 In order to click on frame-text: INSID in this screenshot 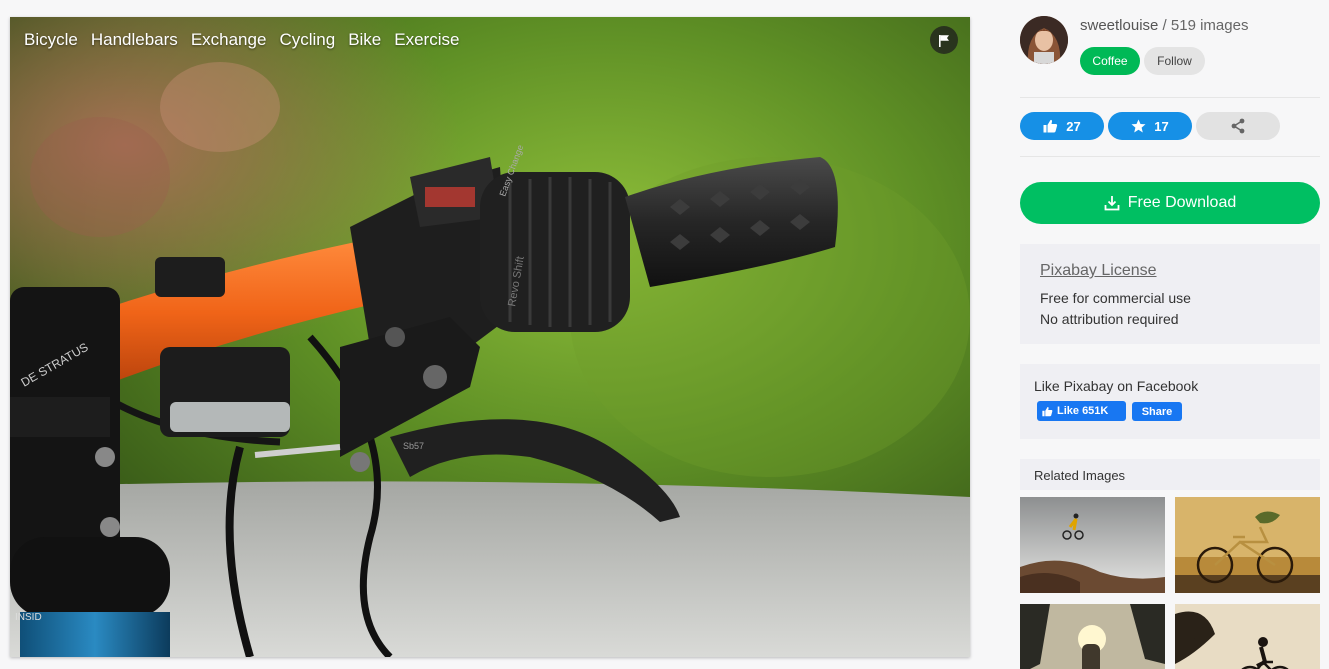, I will do `click(28, 617)`.